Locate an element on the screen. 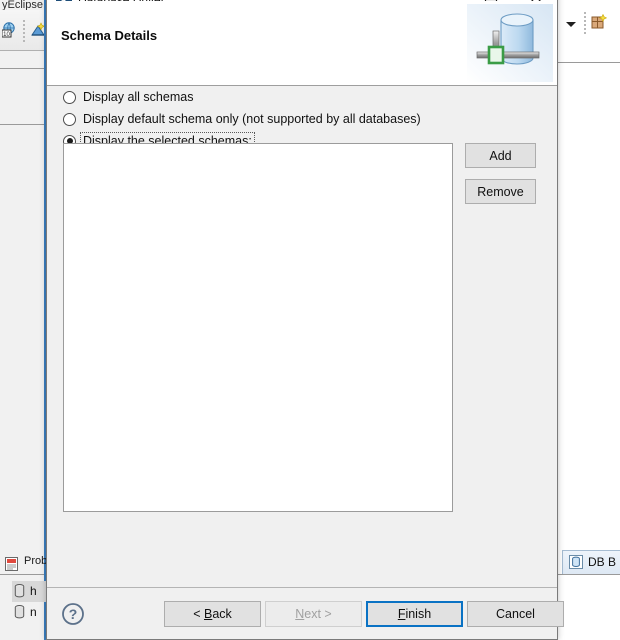 The image size is (620, 640). list-item: h is located at coordinates (29, 591).